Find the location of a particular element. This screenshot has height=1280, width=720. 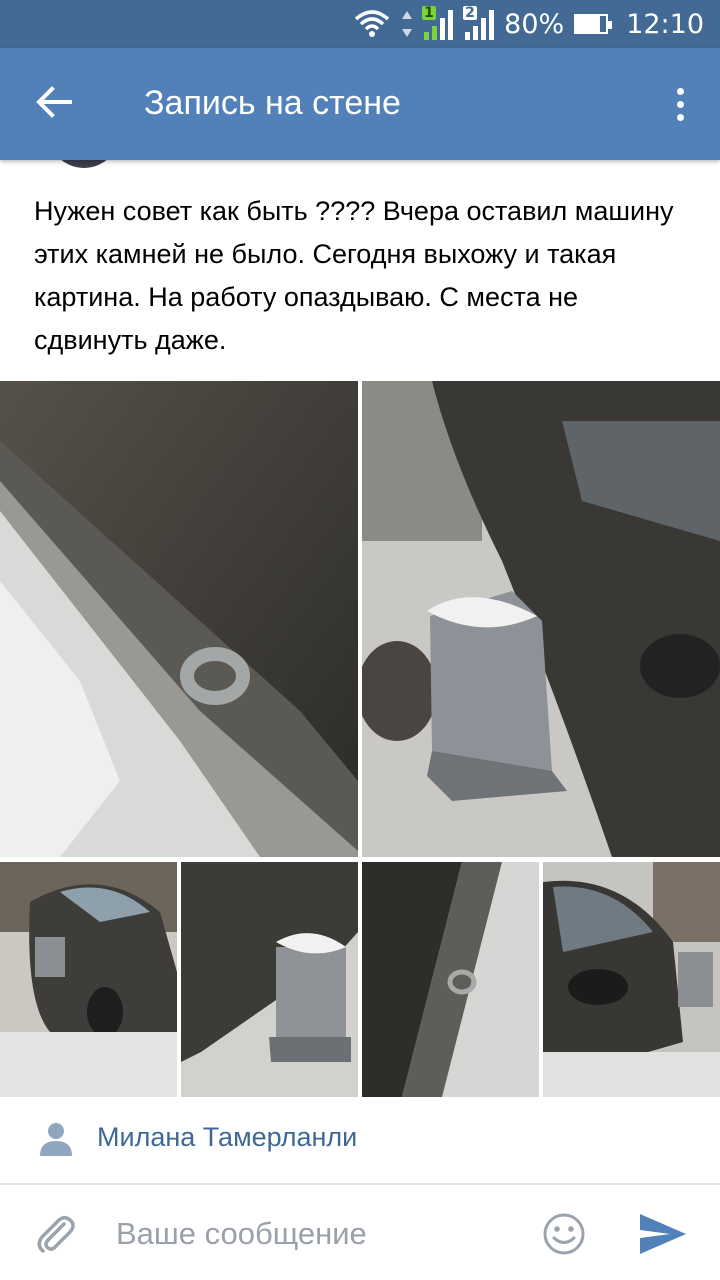

data-arrows-icon is located at coordinates (407, 24).